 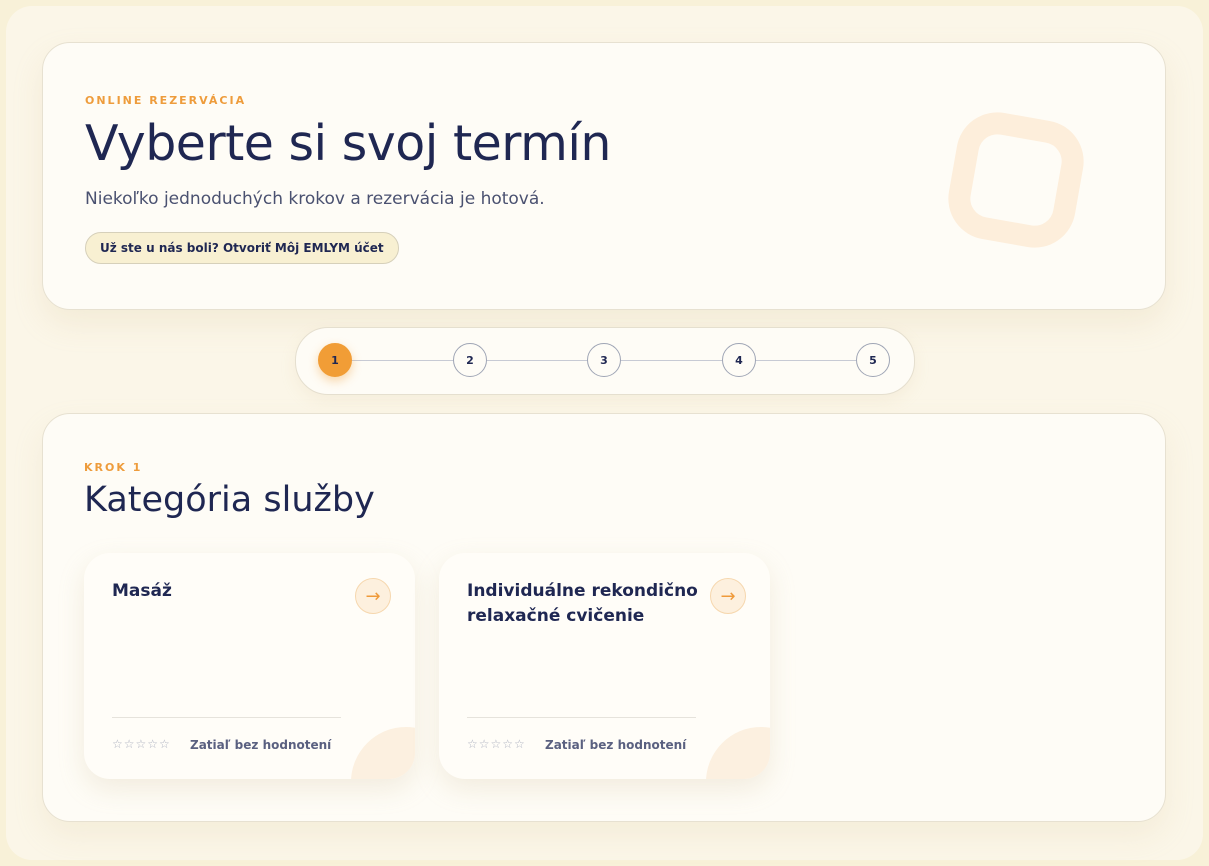 I want to click on step-3: 3, so click(x=604, y=360).